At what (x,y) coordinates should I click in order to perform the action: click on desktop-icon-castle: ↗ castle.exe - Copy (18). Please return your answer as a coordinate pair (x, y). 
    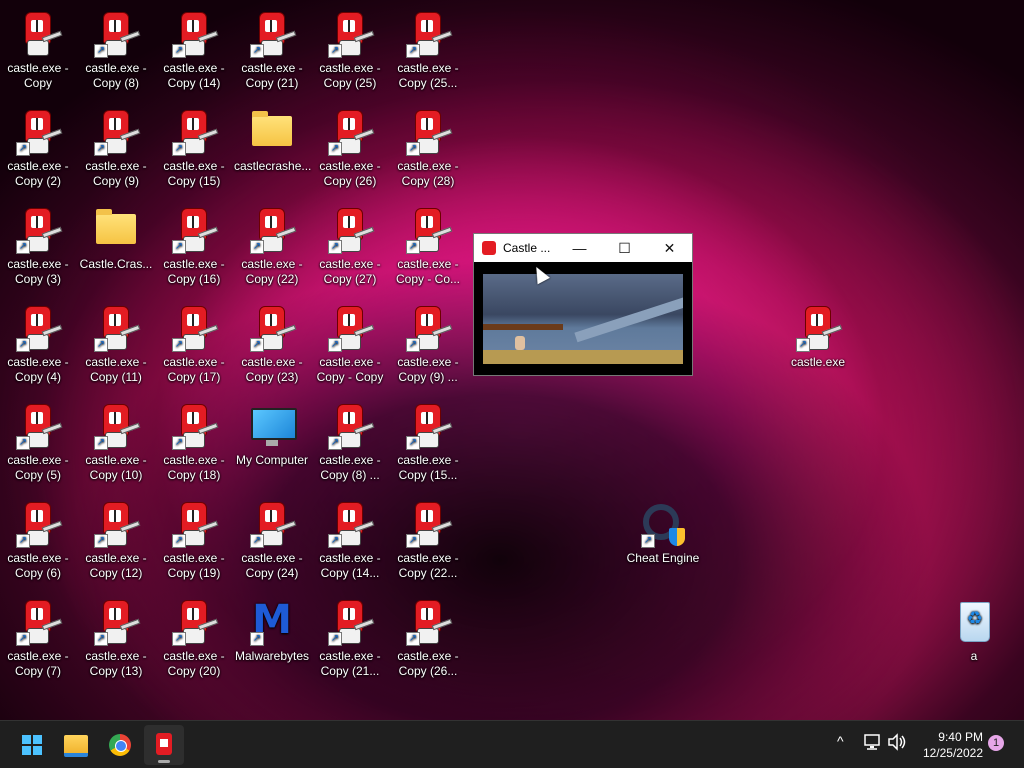
    Looking at the image, I should click on (194, 439).